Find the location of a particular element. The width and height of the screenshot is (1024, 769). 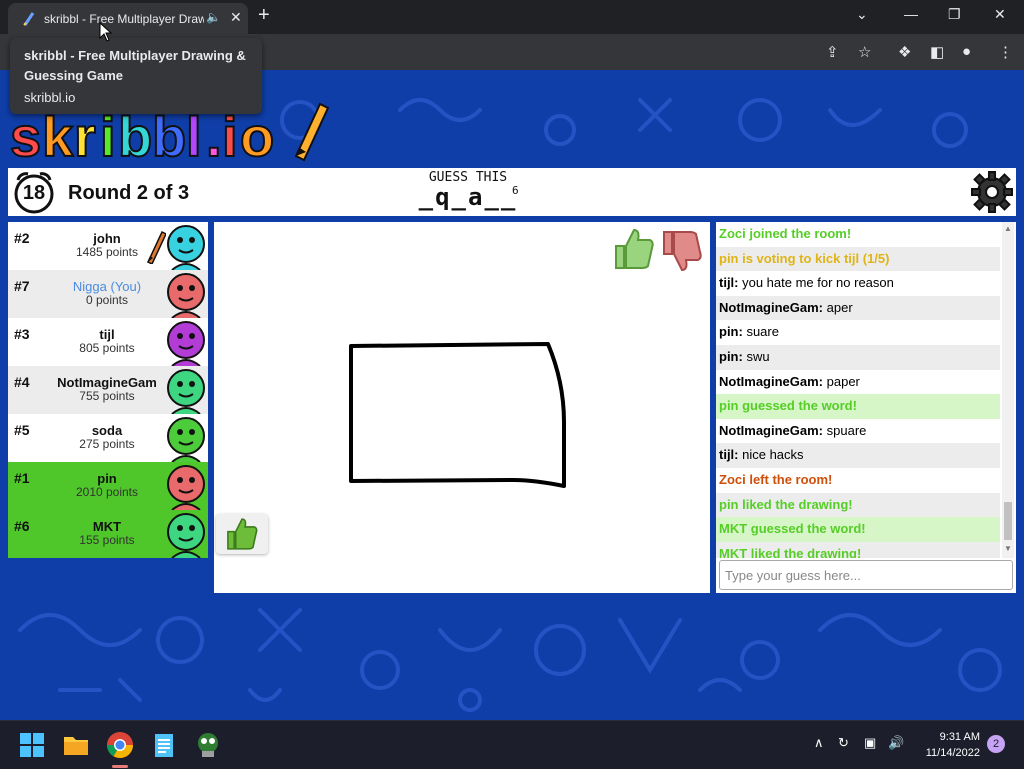

player-name: NotImagineGam is located at coordinates (107, 382).